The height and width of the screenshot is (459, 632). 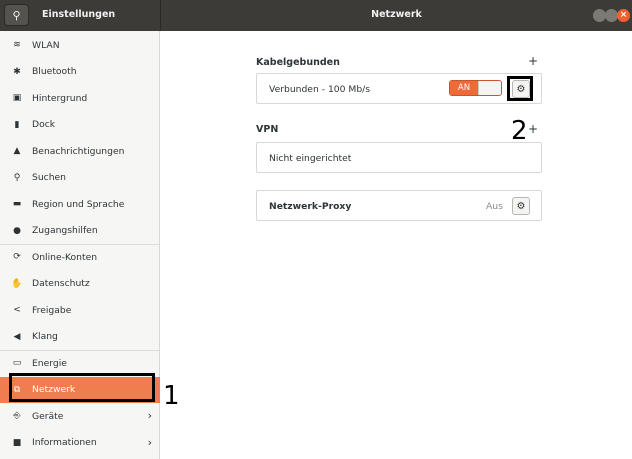 I want to click on sidebar-item-label: Klang, so click(x=45, y=336).